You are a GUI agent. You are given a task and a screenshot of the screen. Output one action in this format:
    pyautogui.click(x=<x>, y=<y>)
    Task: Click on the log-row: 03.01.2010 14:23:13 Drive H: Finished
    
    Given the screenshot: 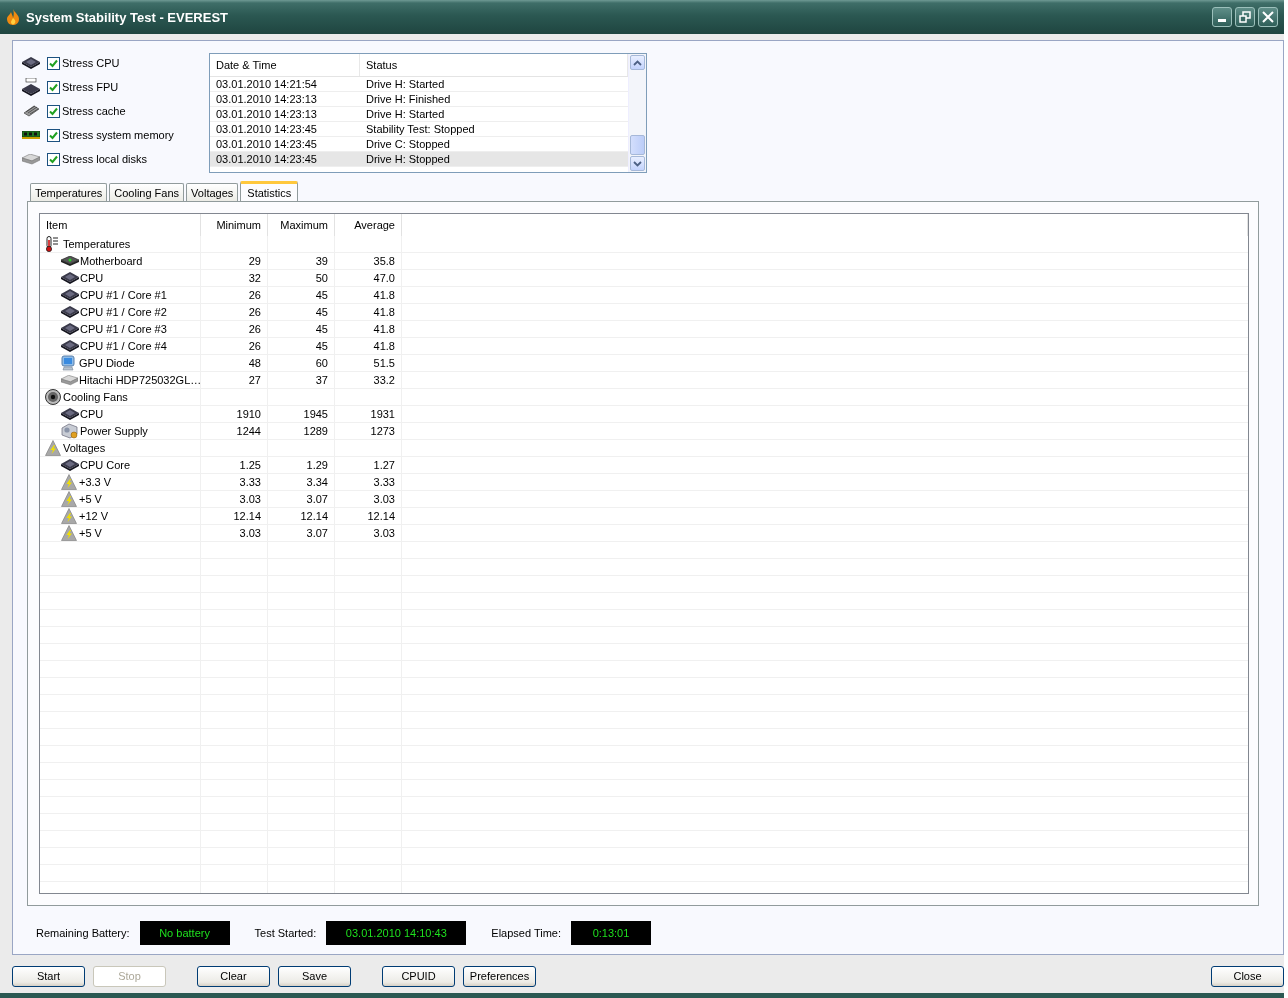 What is the action you would take?
    pyautogui.click(x=419, y=99)
    